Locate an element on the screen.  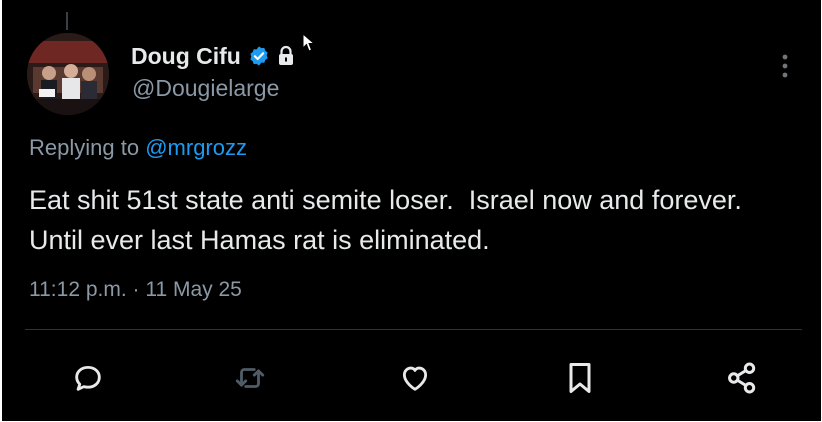
thread-connector-line is located at coordinates (67, 21).